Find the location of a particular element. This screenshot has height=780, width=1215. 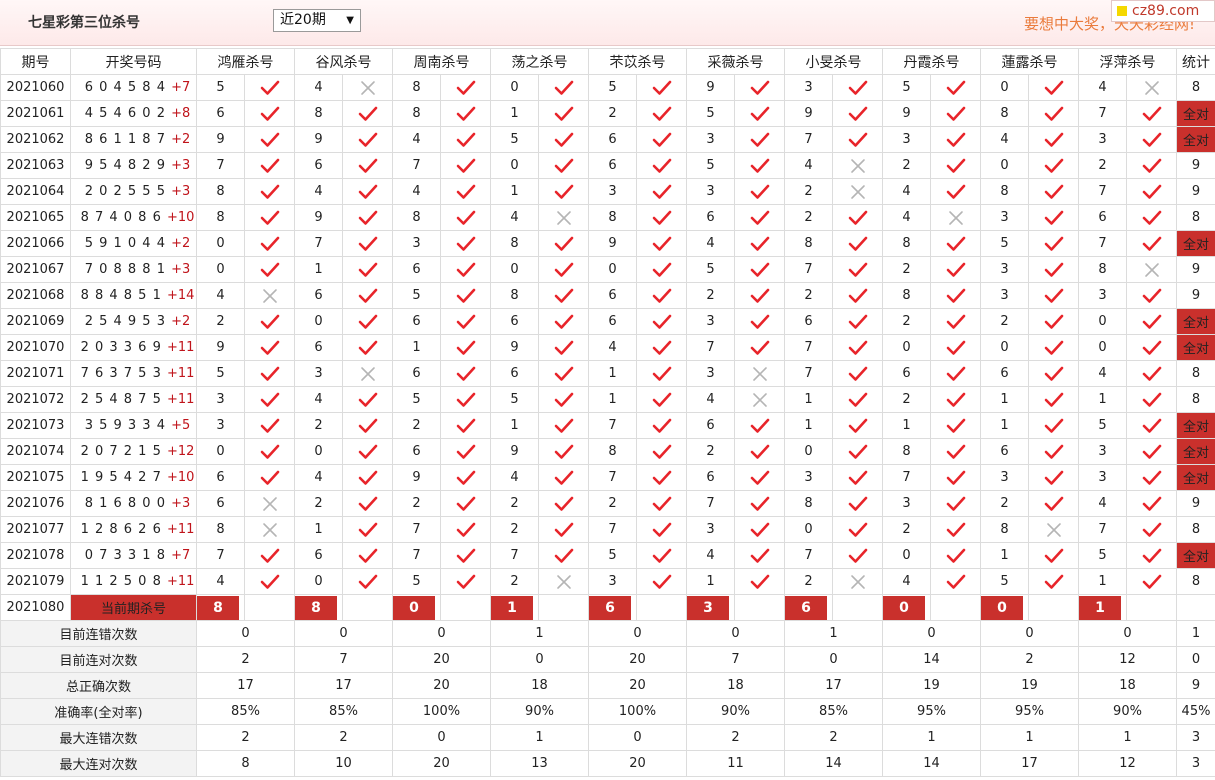

header-expert: 鸿雁杀号 is located at coordinates (245, 61).